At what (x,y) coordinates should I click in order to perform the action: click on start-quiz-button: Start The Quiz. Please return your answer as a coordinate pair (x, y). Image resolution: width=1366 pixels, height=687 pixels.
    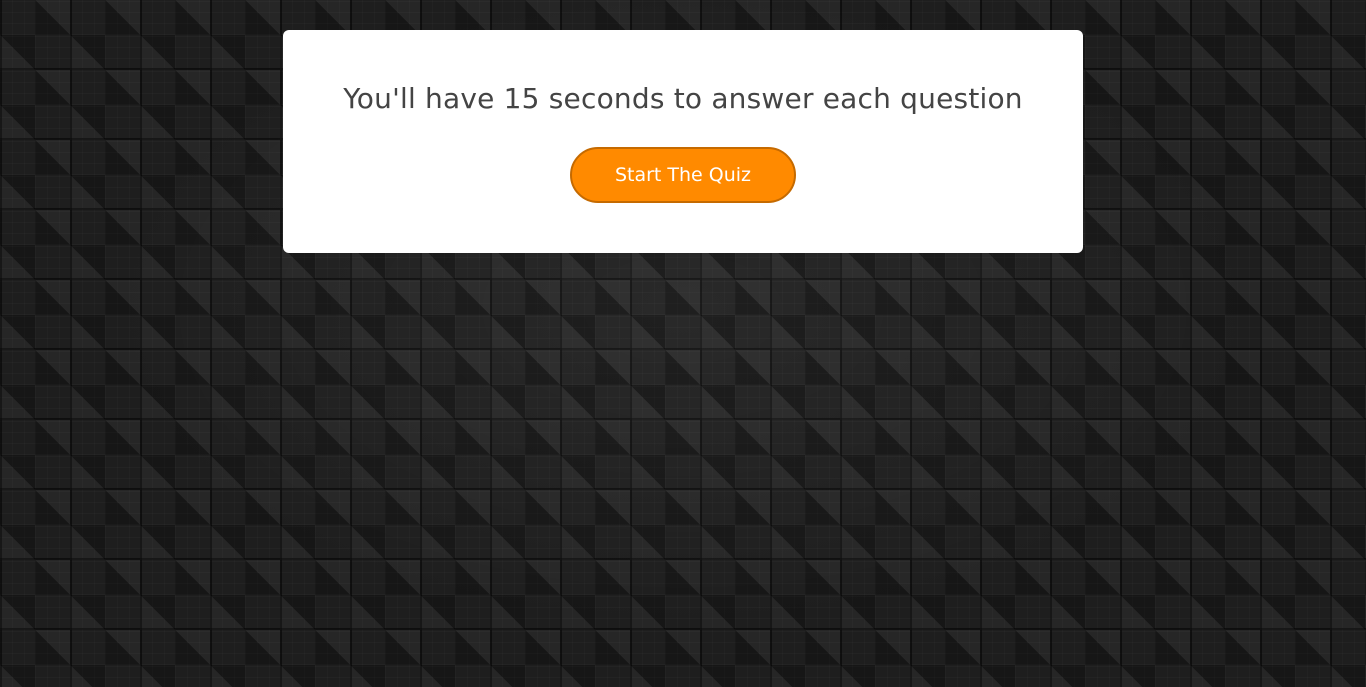
    Looking at the image, I should click on (683, 175).